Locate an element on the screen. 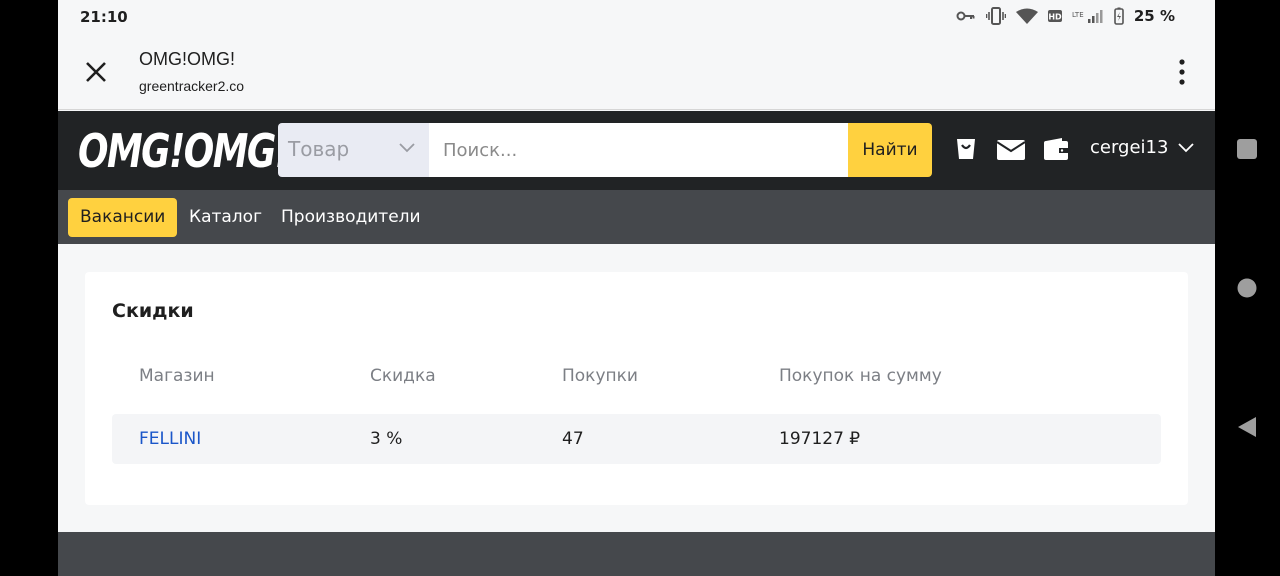 This screenshot has width=1280, height=576. category-value: Товар is located at coordinates (319, 149).